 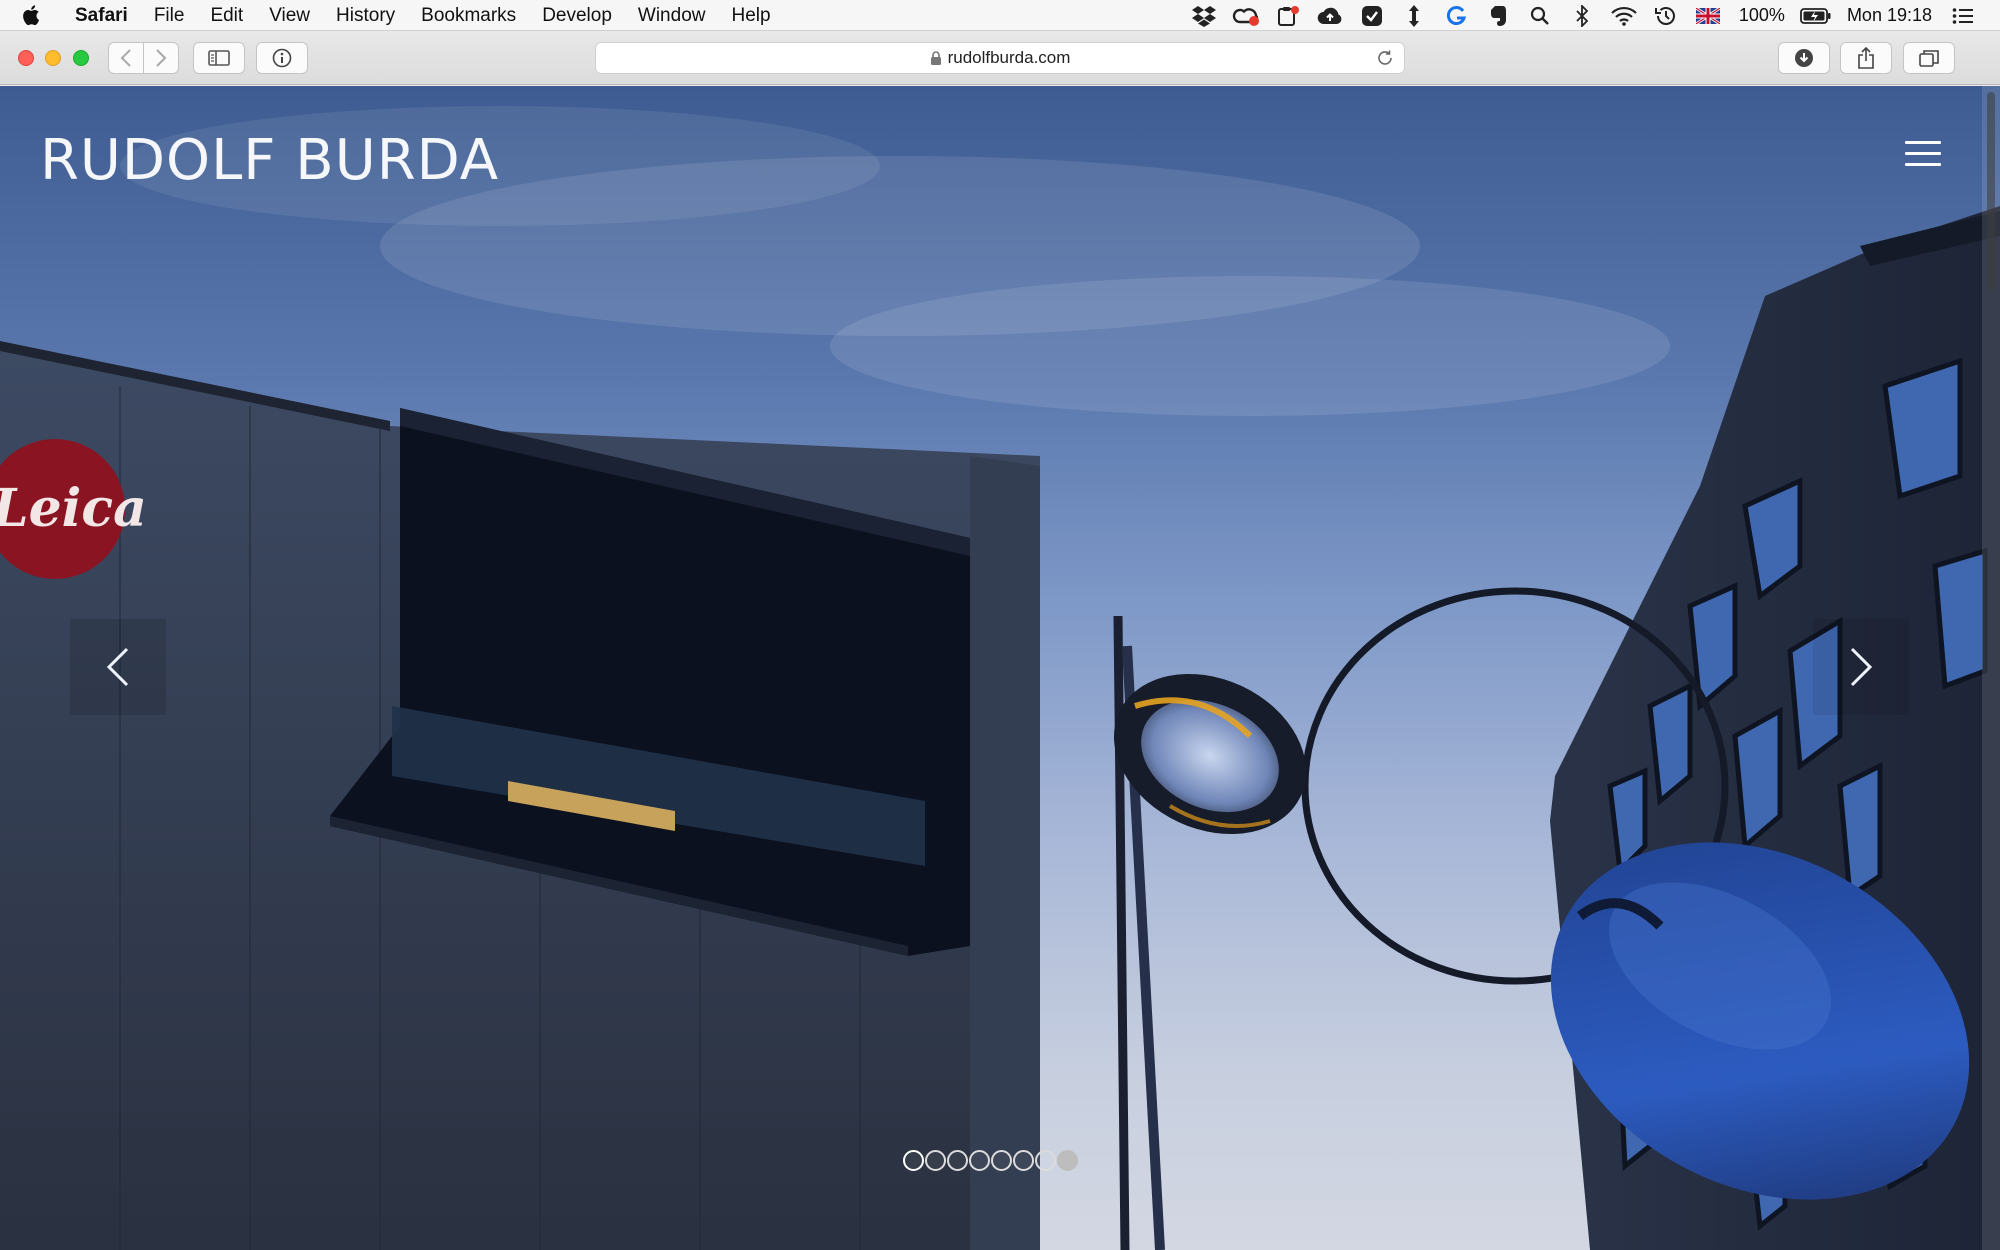 What do you see at coordinates (1246, 15) in the screenshot?
I see `creative-cloud-icon` at bounding box center [1246, 15].